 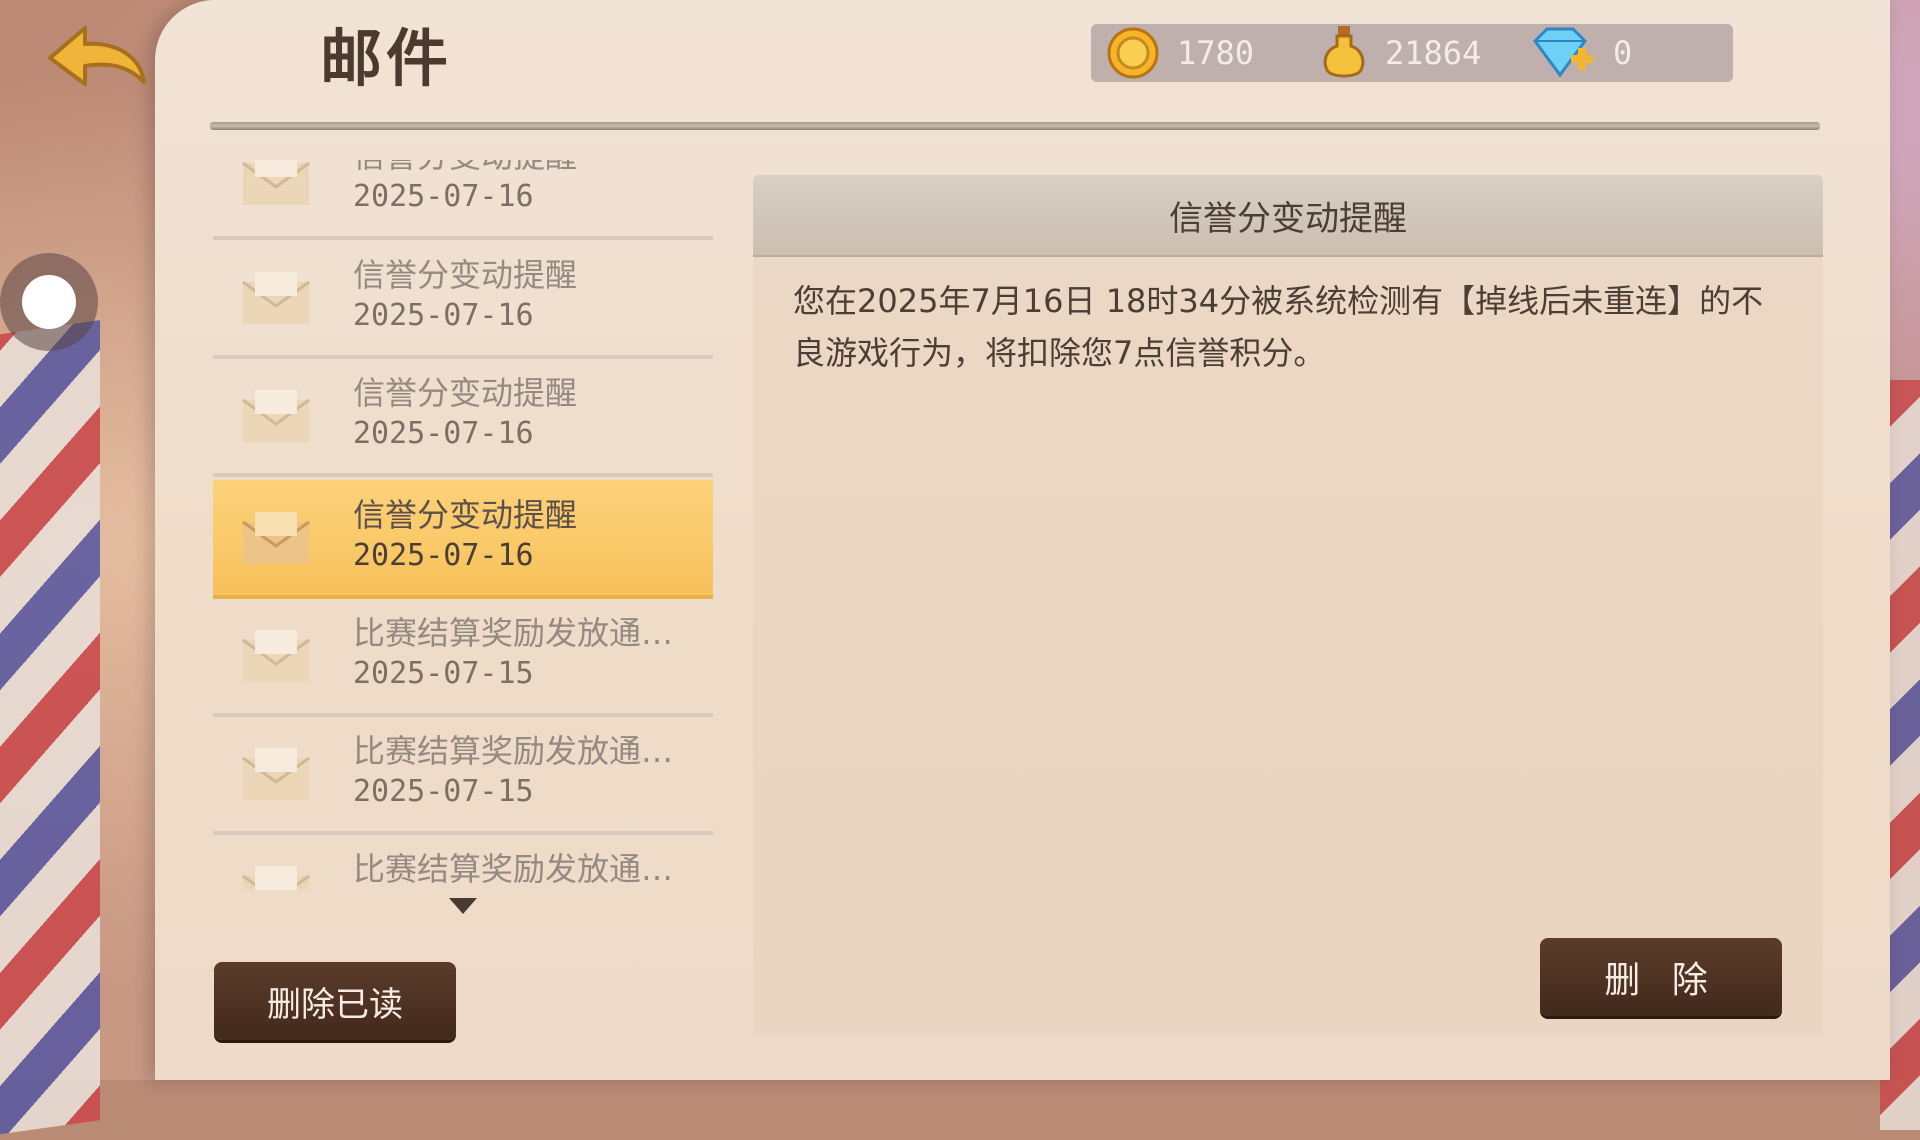 I want to click on diamond-value: 0, so click(x=1623, y=53).